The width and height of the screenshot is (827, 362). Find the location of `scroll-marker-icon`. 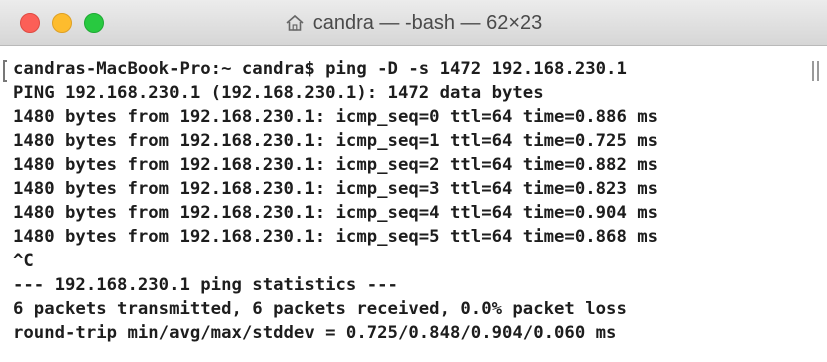

scroll-marker-icon is located at coordinates (815, 71).